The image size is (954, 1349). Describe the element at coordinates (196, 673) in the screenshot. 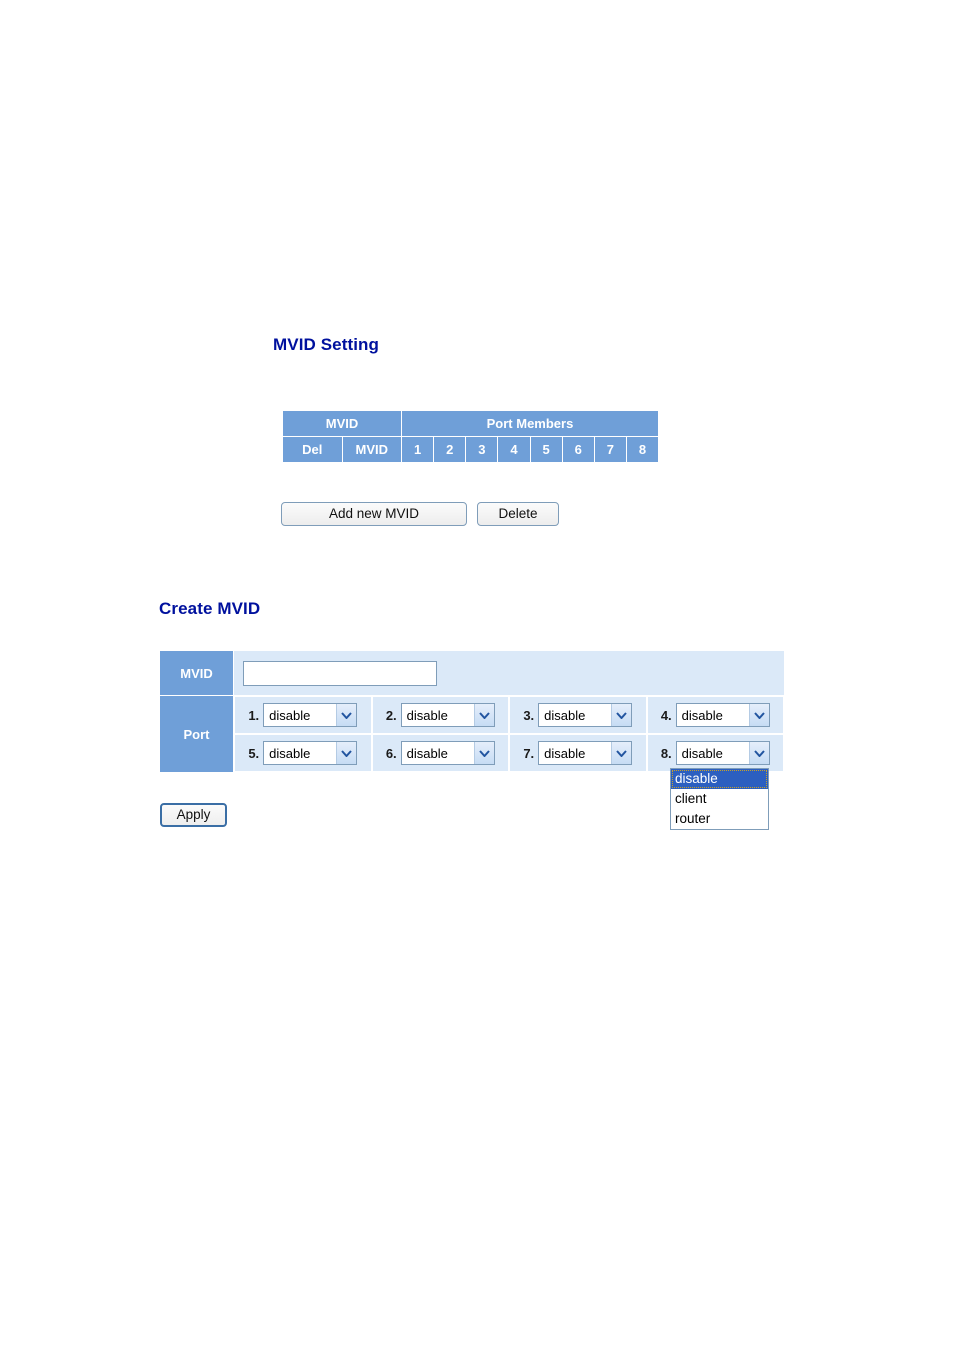

I see `create-mvid-id-label: MVID` at that location.